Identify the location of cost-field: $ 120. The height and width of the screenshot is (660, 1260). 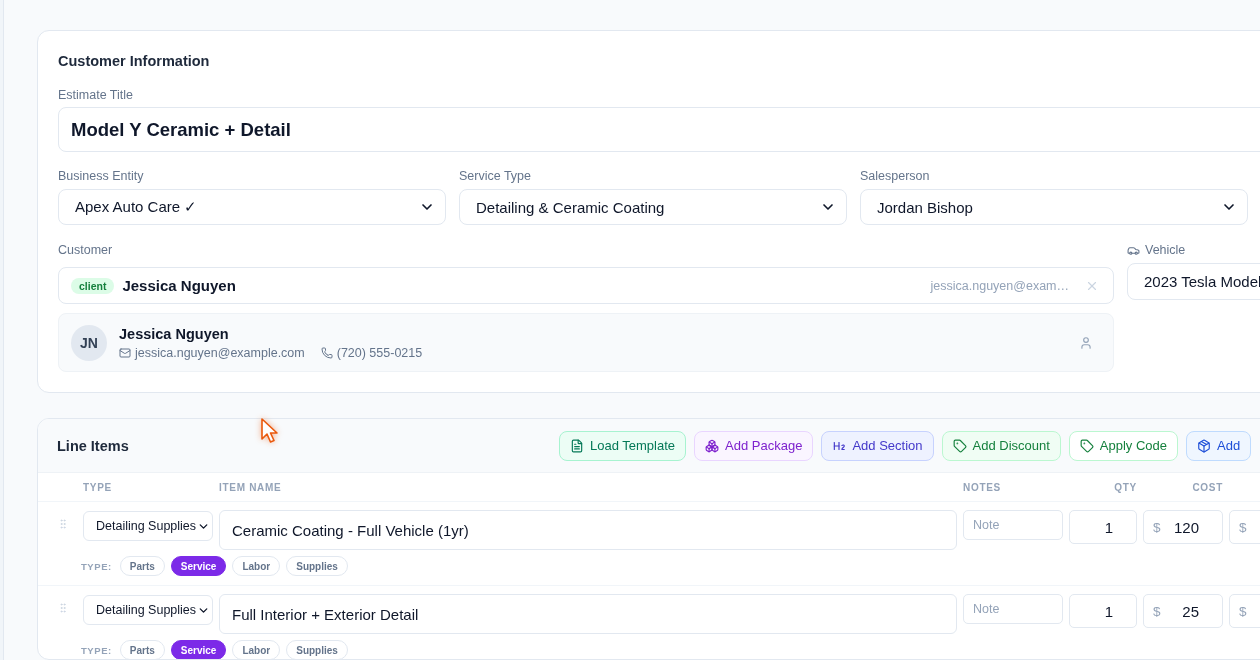
(1183, 527).